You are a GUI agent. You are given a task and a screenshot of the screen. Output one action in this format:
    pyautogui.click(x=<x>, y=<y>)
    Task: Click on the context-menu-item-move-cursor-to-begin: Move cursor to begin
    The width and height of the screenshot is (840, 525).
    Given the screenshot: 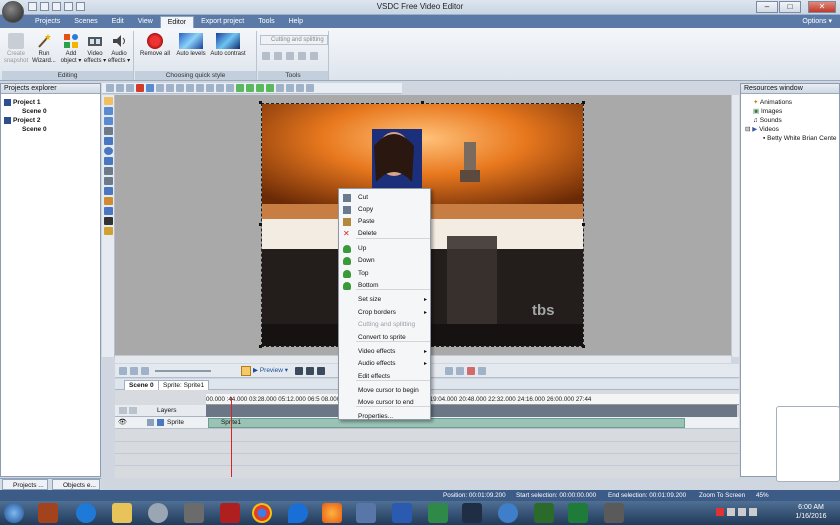 What is the action you would take?
    pyautogui.click(x=385, y=391)
    